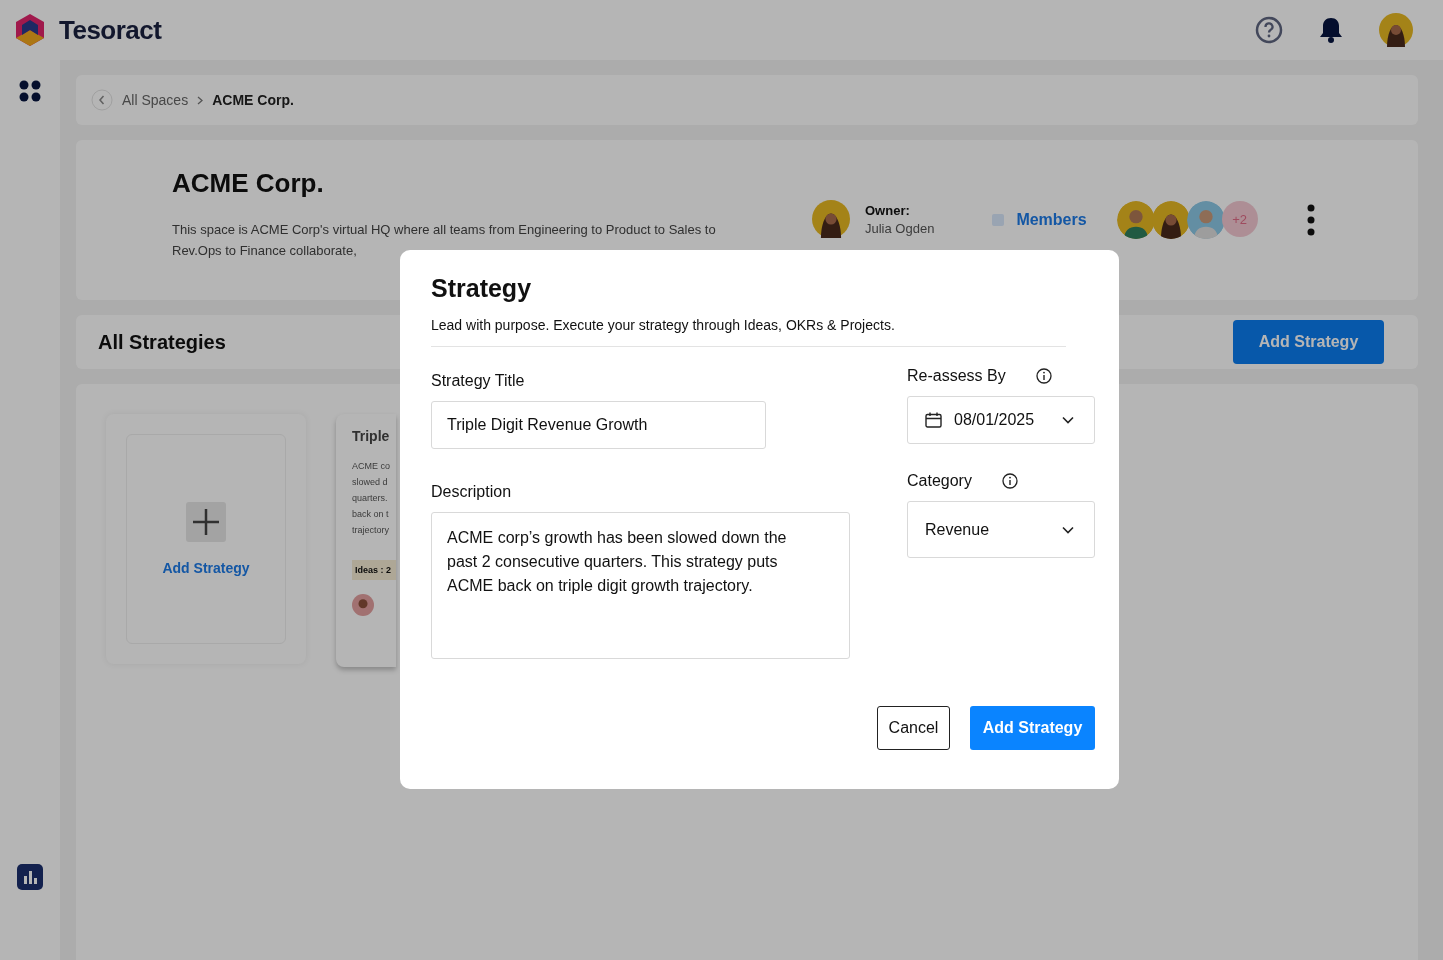 This screenshot has width=1443, height=960. I want to click on card-text: trajectory, so click(371, 530).